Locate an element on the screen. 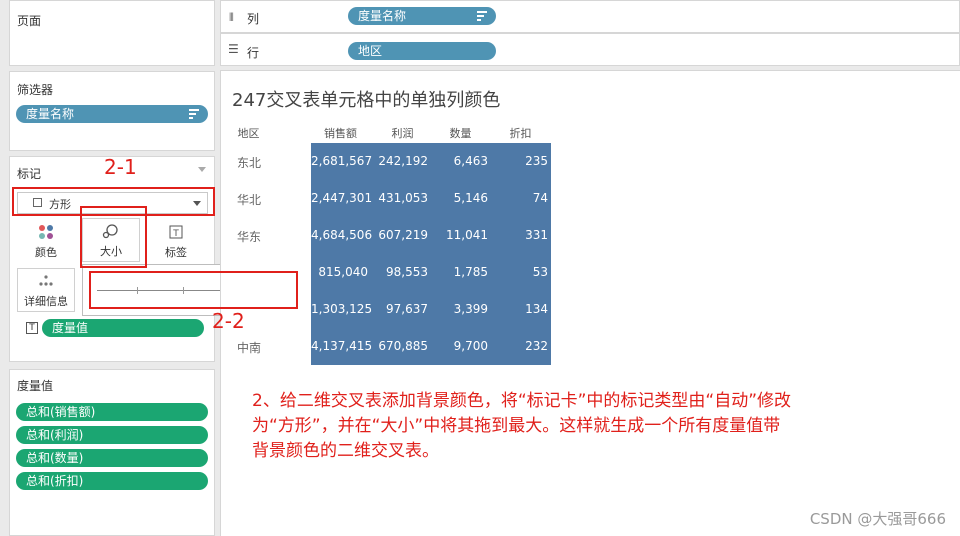  measure-pill-discount: 总和(折扣) is located at coordinates (112, 481).